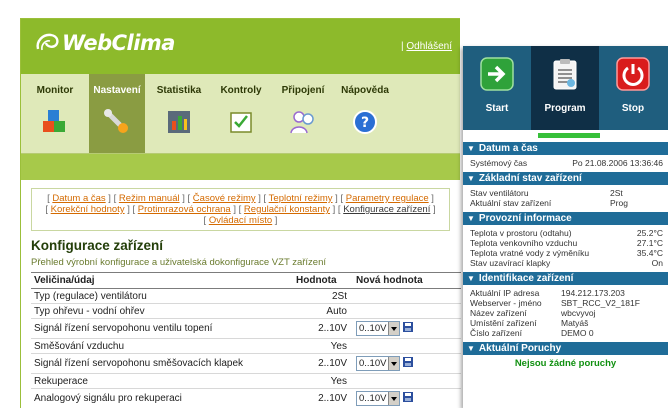 Image resolution: width=668 pixels, height=408 pixels. What do you see at coordinates (496, 333) in the screenshot?
I see `row-key: Číslo zařízení` at bounding box center [496, 333].